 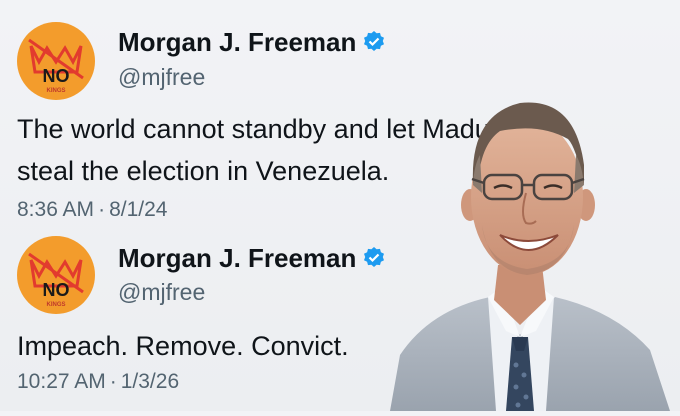 What do you see at coordinates (374, 45) in the screenshot?
I see `verified-badge-icon` at bounding box center [374, 45].